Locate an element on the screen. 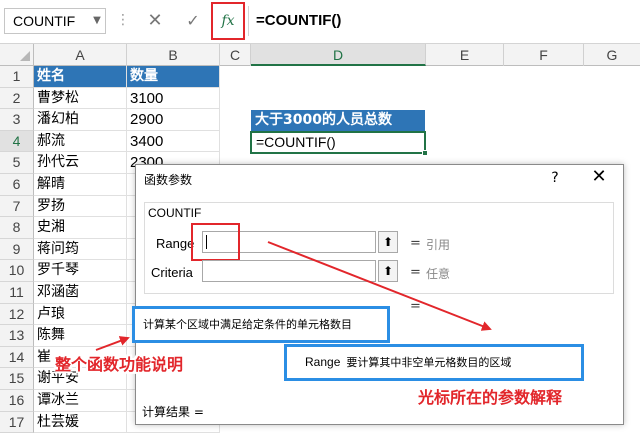 The height and width of the screenshot is (433, 640). formula-bar-divider is located at coordinates (248, 21).